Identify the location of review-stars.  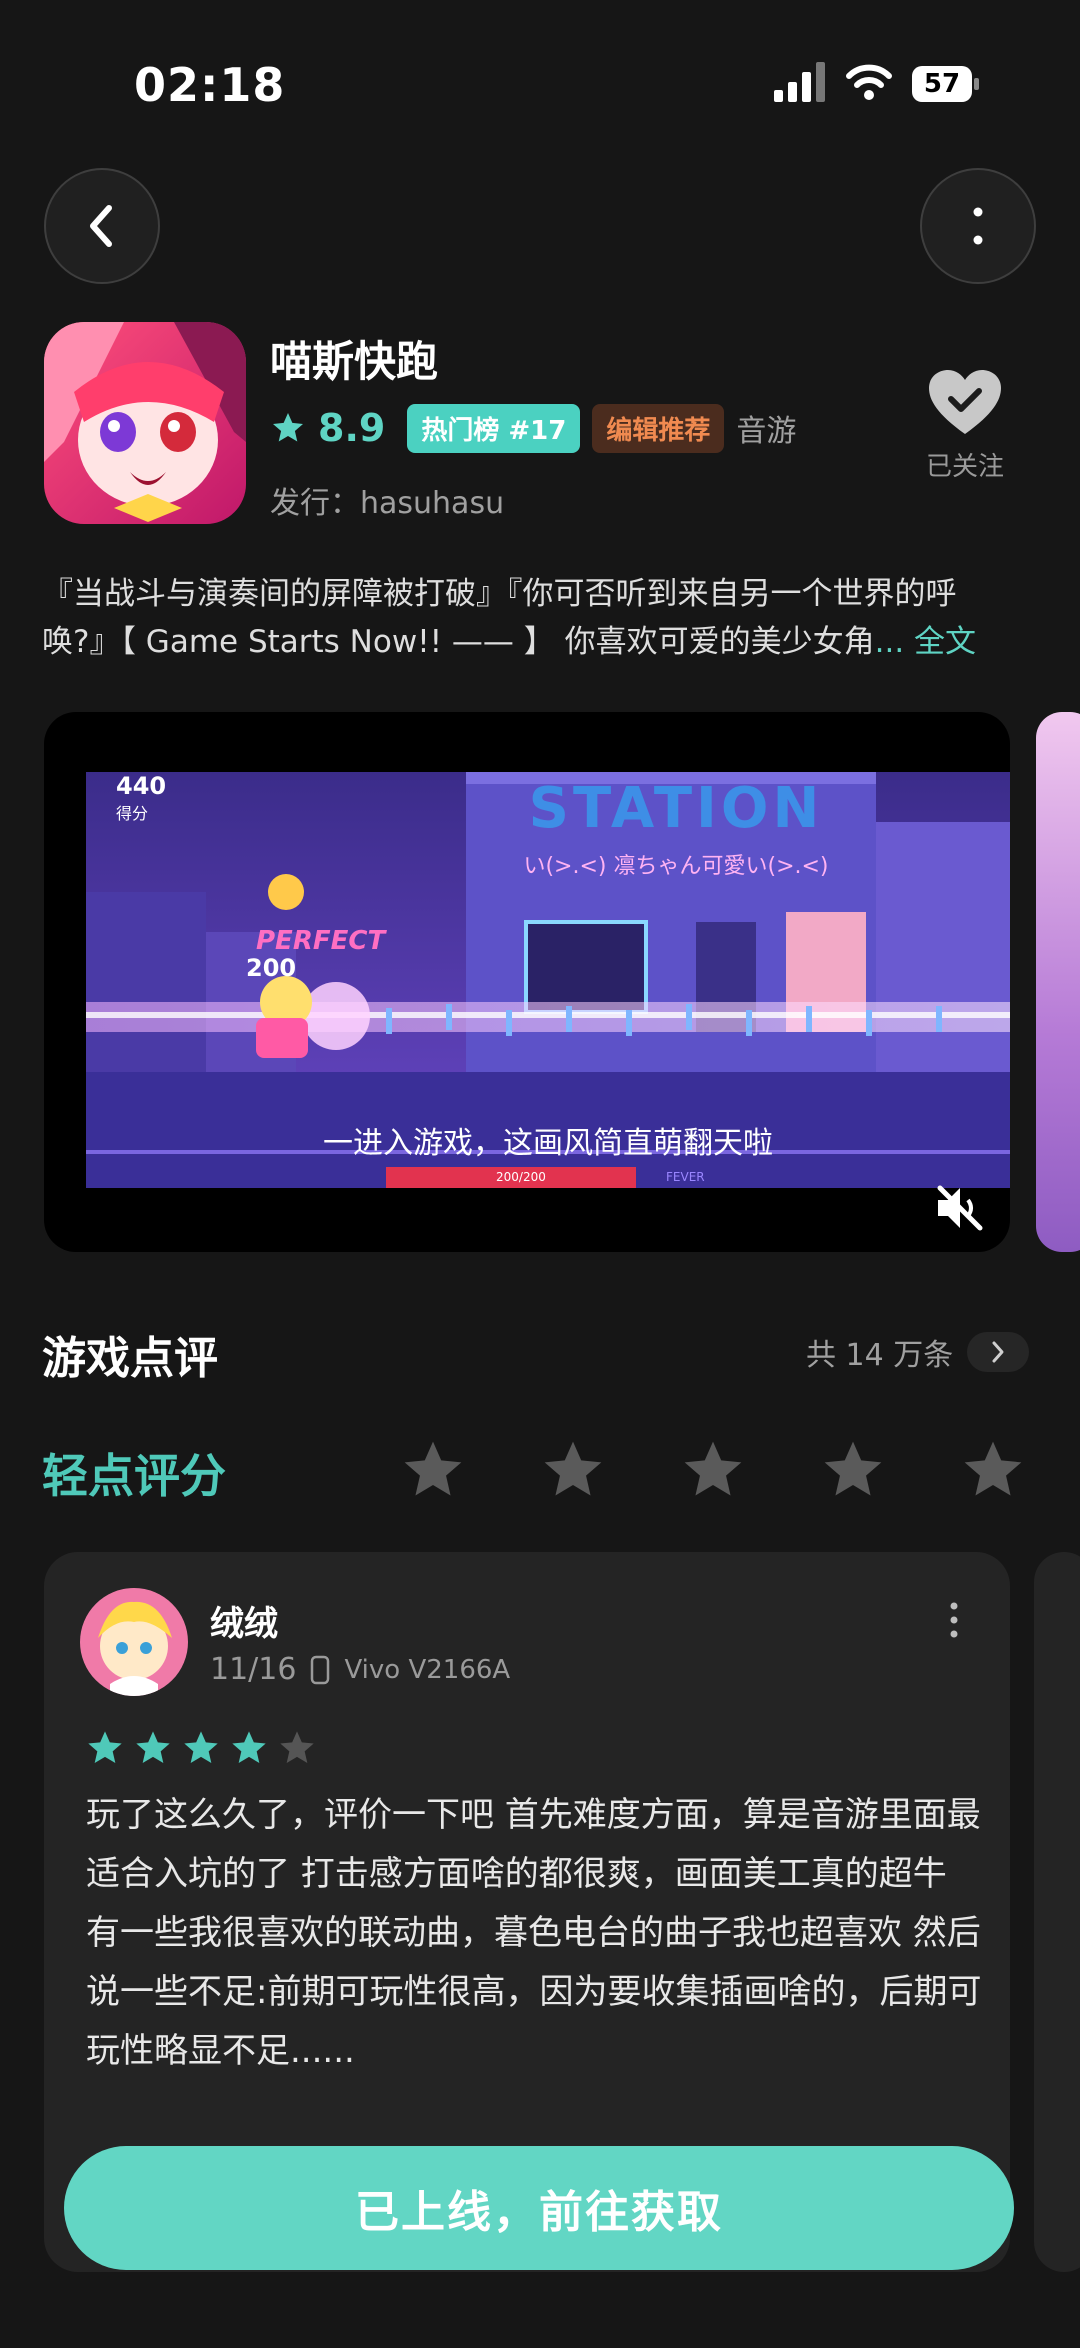
(201, 1748).